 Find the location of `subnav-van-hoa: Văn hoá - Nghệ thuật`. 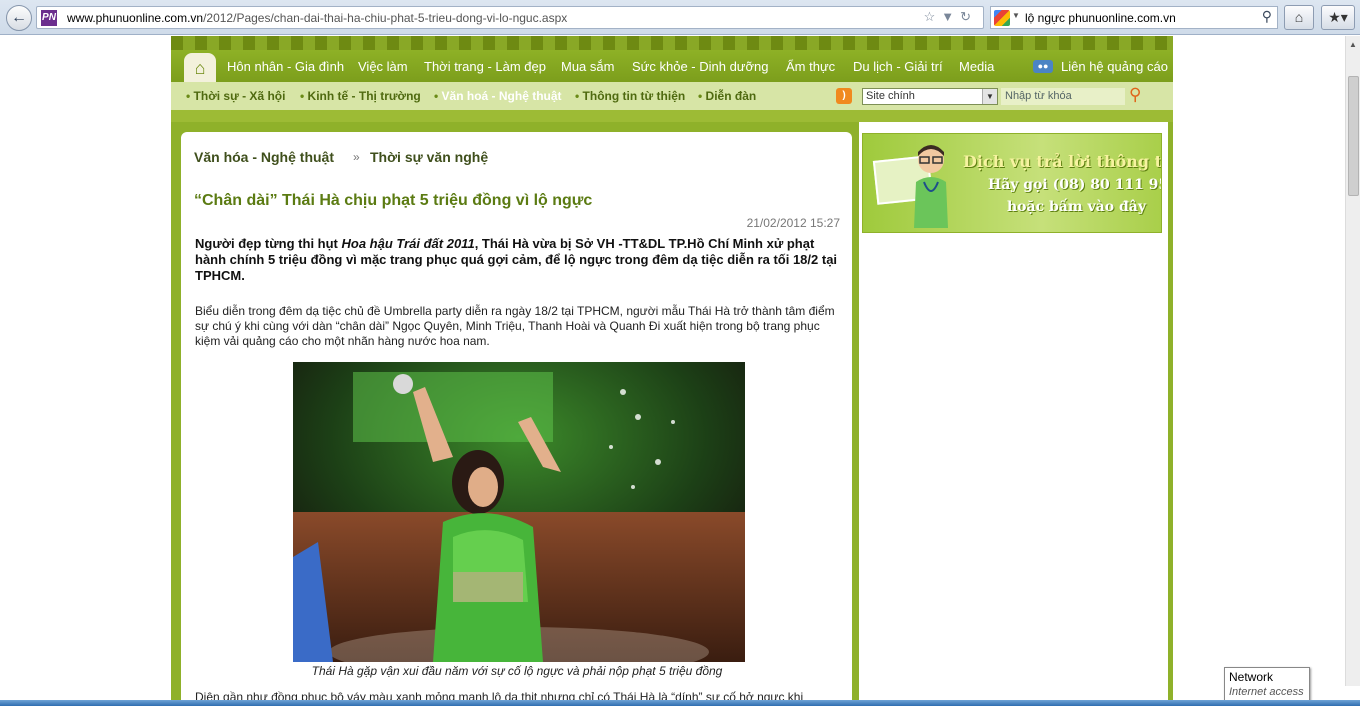

subnav-van-hoa: Văn hoá - Nghệ thuật is located at coordinates (498, 96).